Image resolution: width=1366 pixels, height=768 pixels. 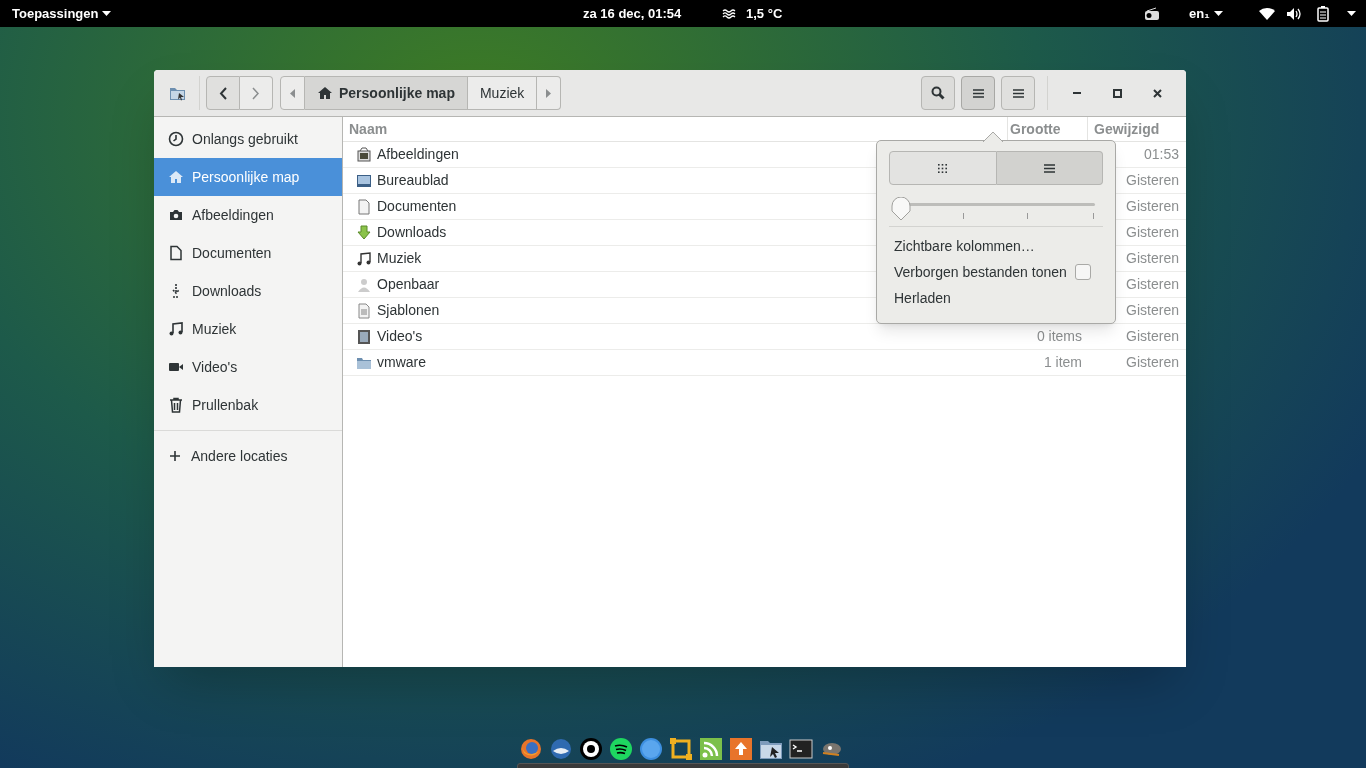 What do you see at coordinates (176, 215) in the screenshot?
I see `camera-icon` at bounding box center [176, 215].